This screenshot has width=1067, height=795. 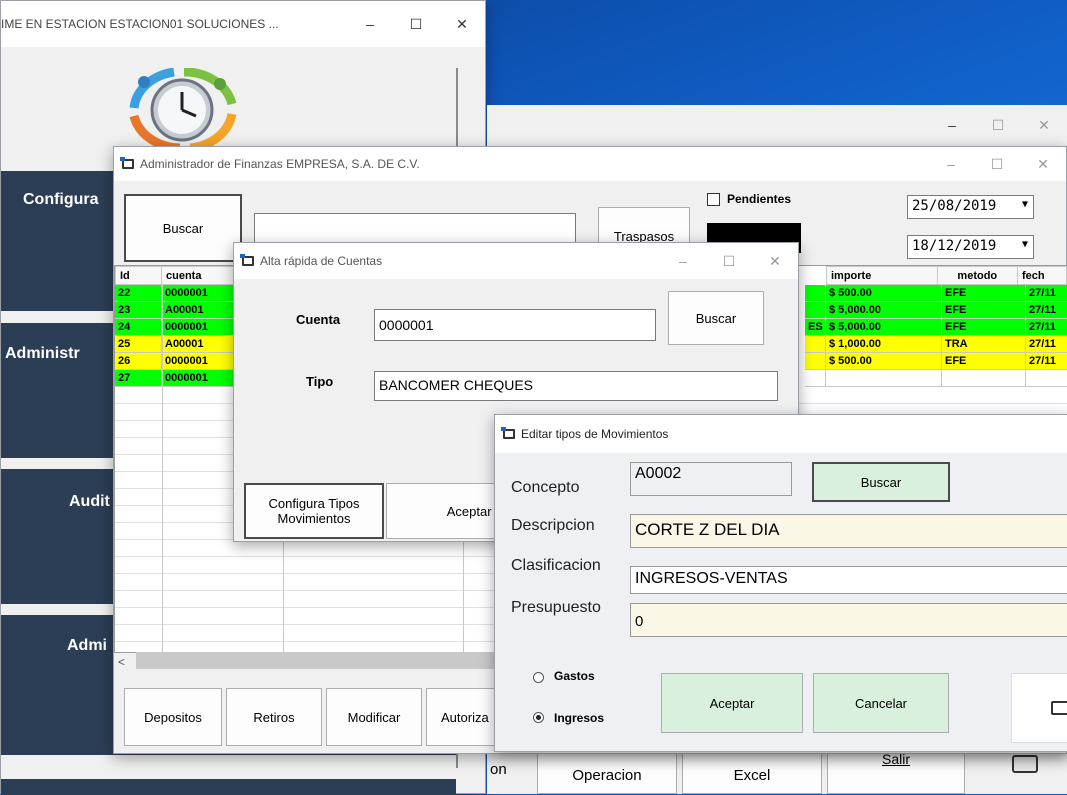 What do you see at coordinates (318, 319) in the screenshot?
I see `cuenta-label: Cuenta` at bounding box center [318, 319].